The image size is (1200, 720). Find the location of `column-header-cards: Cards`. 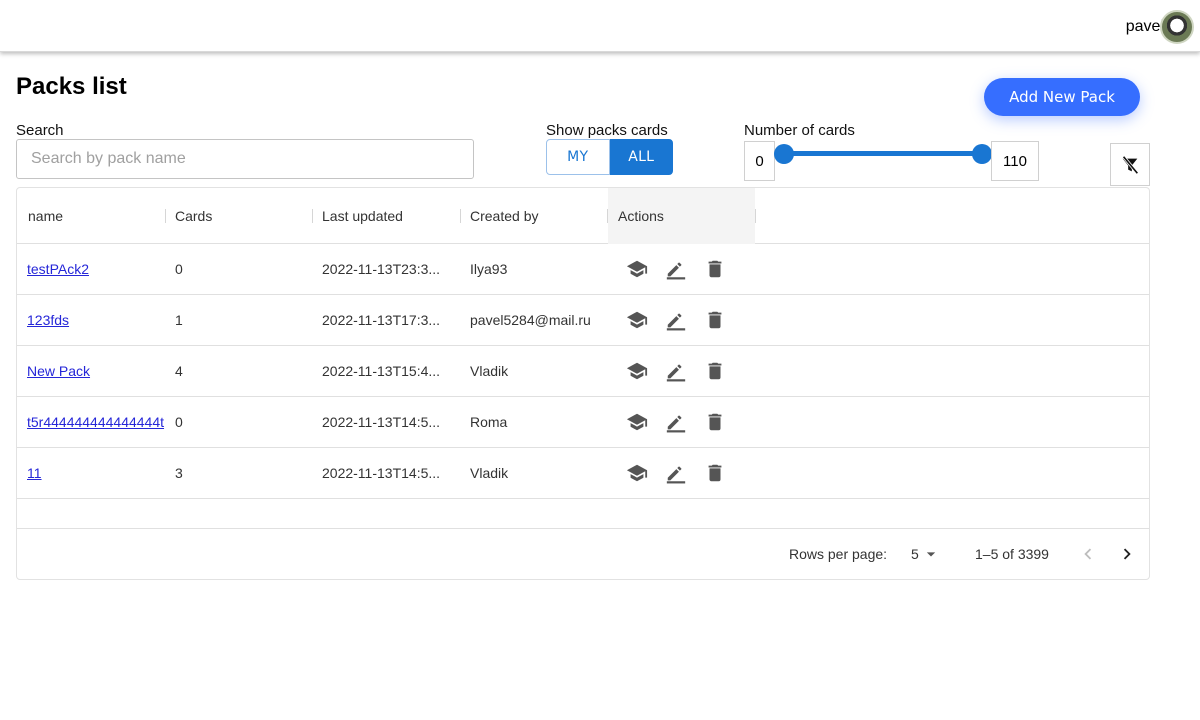

column-header-cards: Cards is located at coordinates (193, 216).